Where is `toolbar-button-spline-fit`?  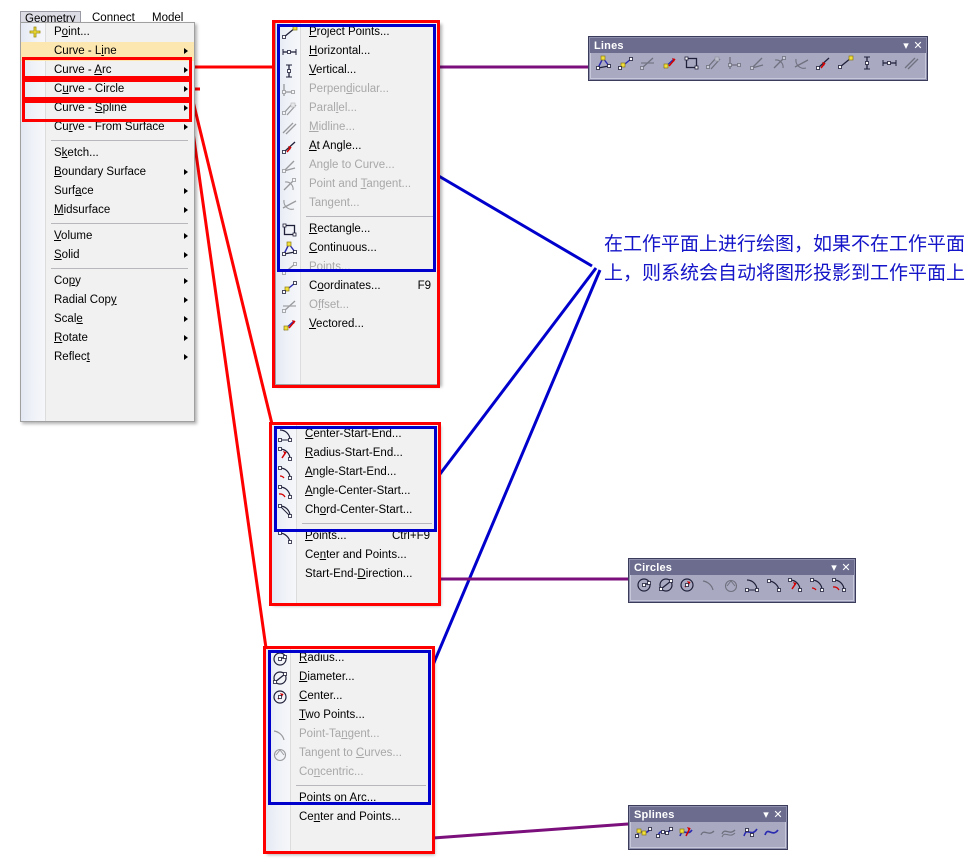 toolbar-button-spline-fit is located at coordinates (750, 834).